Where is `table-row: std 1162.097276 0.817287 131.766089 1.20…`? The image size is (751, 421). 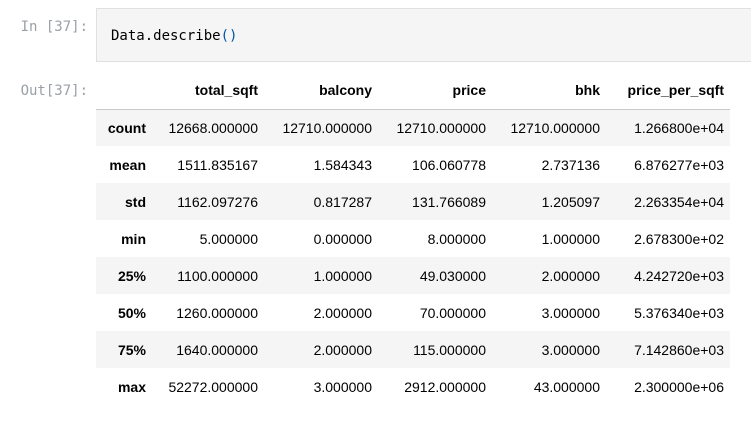
table-row: std 1162.097276 0.817287 131.766089 1.20… is located at coordinates (413, 201).